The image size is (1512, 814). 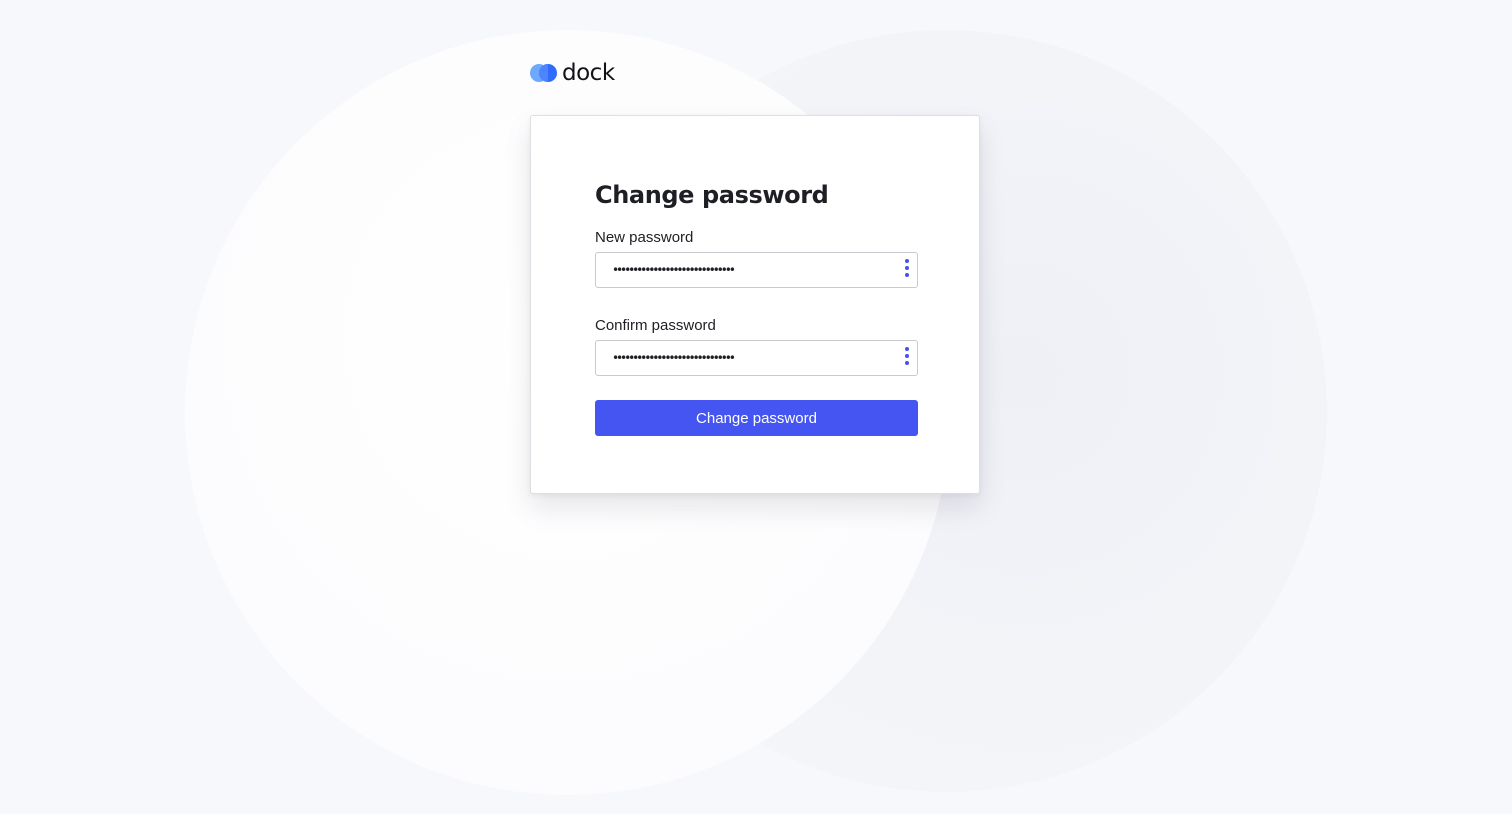 What do you see at coordinates (544, 73) in the screenshot?
I see `dock-logo-icon` at bounding box center [544, 73].